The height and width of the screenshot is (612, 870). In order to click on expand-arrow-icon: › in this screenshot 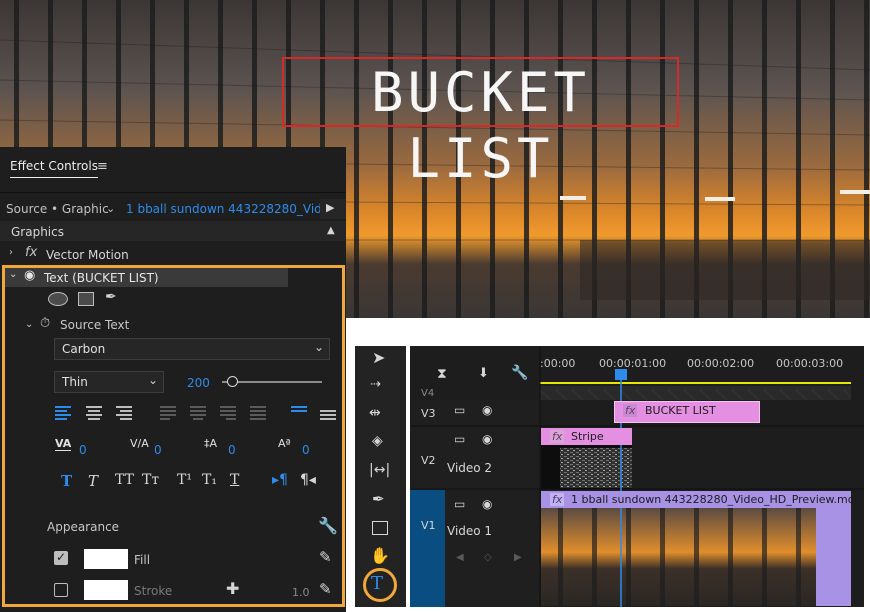, I will do `click(11, 252)`.